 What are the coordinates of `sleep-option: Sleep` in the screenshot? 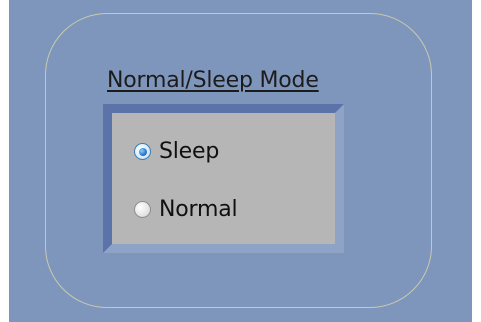 It's located at (176, 151).